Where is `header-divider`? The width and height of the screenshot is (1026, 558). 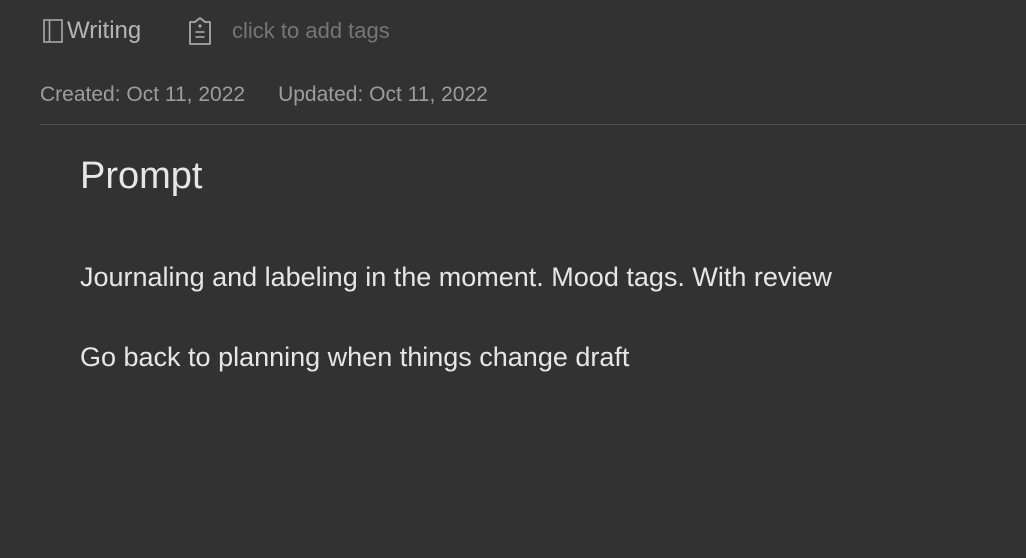
header-divider is located at coordinates (533, 124).